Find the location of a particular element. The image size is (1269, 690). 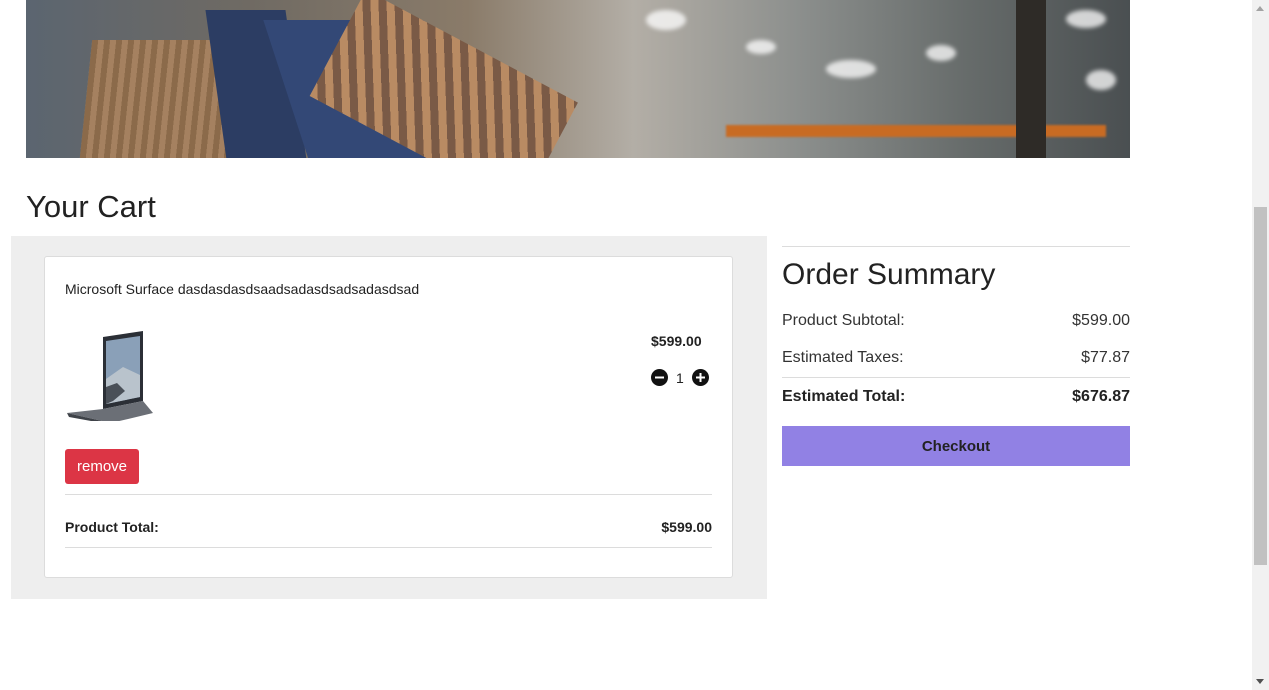

quantity-value: 1 is located at coordinates (680, 377).